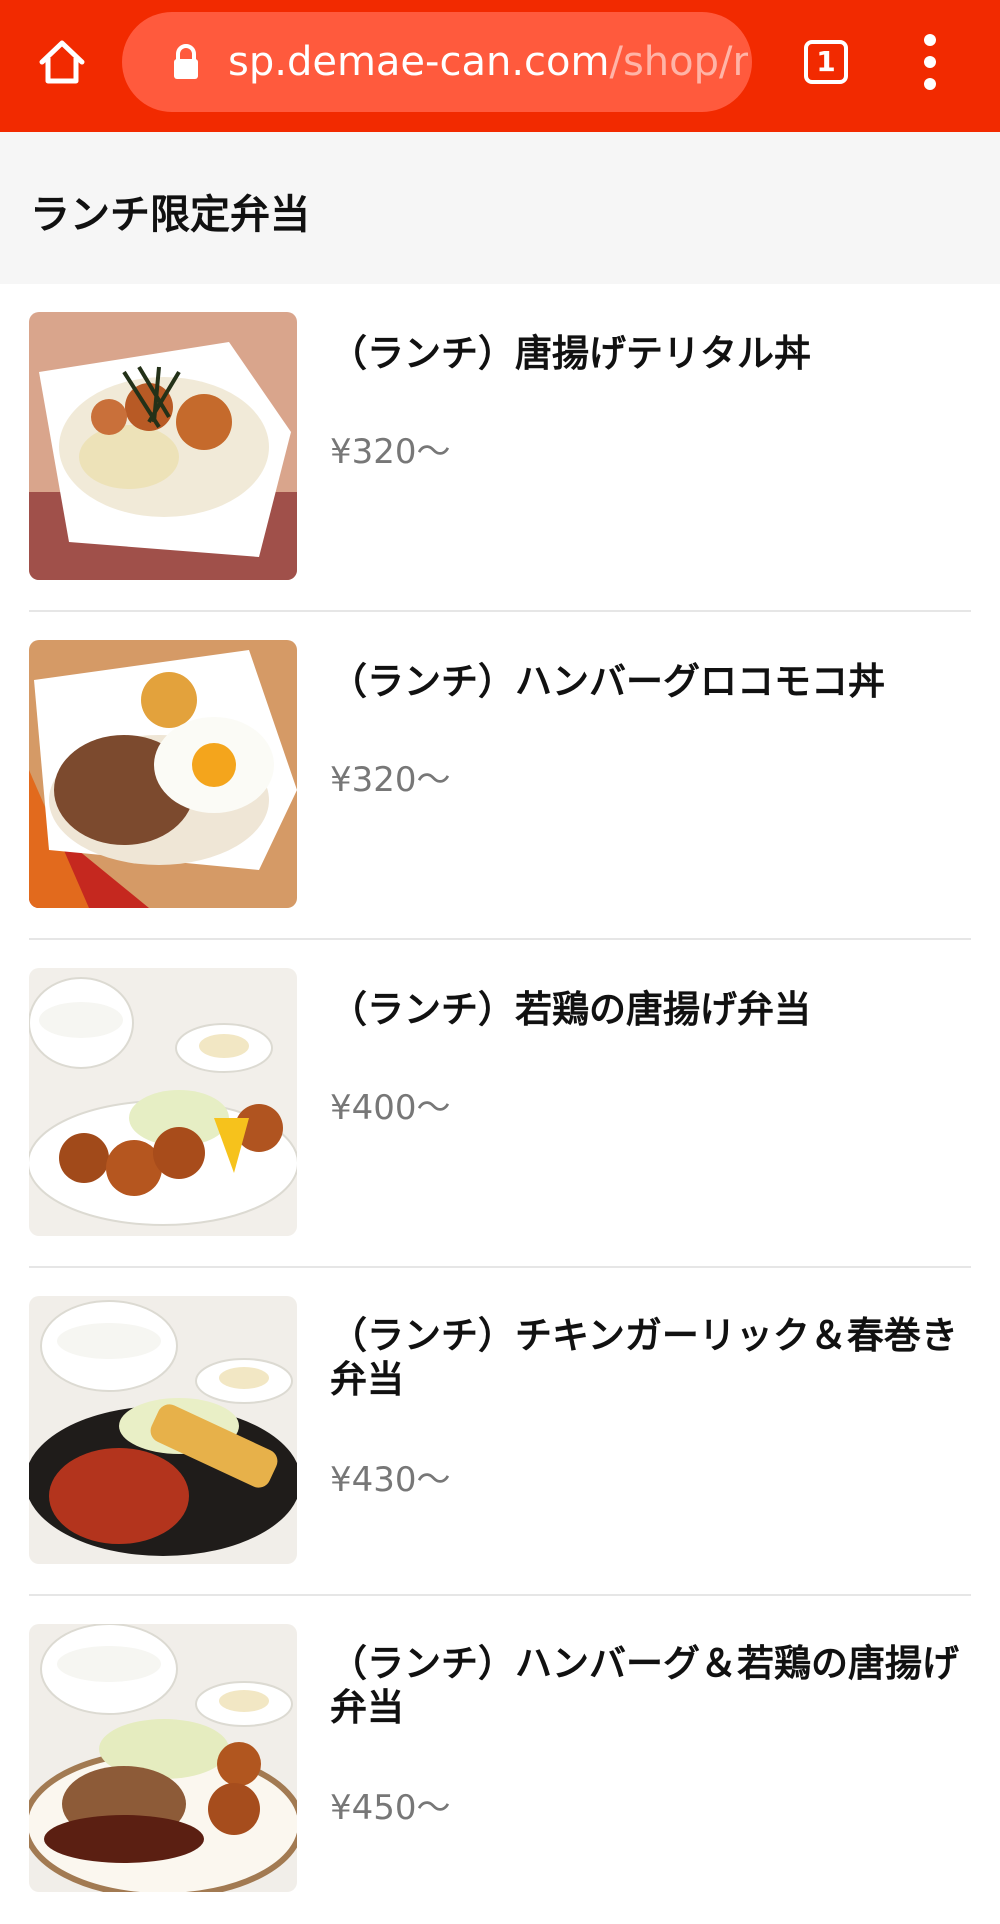  Describe the element at coordinates (186, 61) in the screenshot. I see `lock-icon` at that location.